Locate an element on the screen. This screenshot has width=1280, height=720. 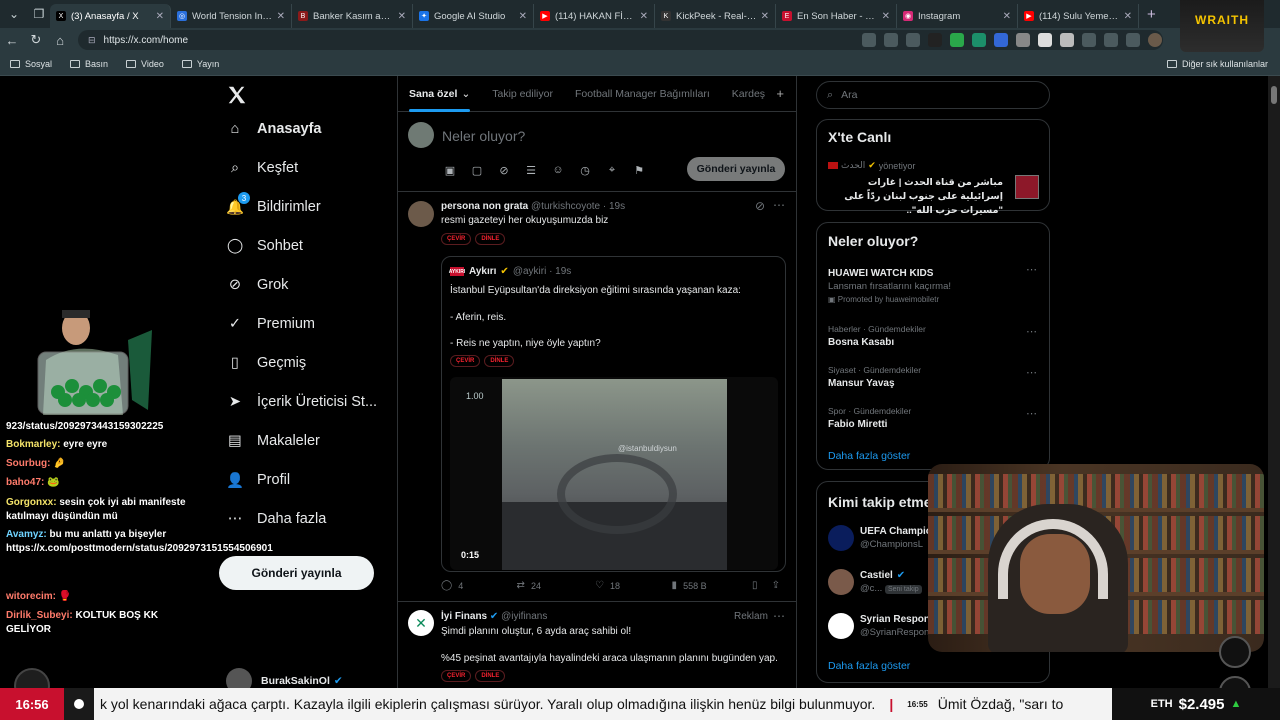
share-button: ⇪ is located at coordinates (779, 585).